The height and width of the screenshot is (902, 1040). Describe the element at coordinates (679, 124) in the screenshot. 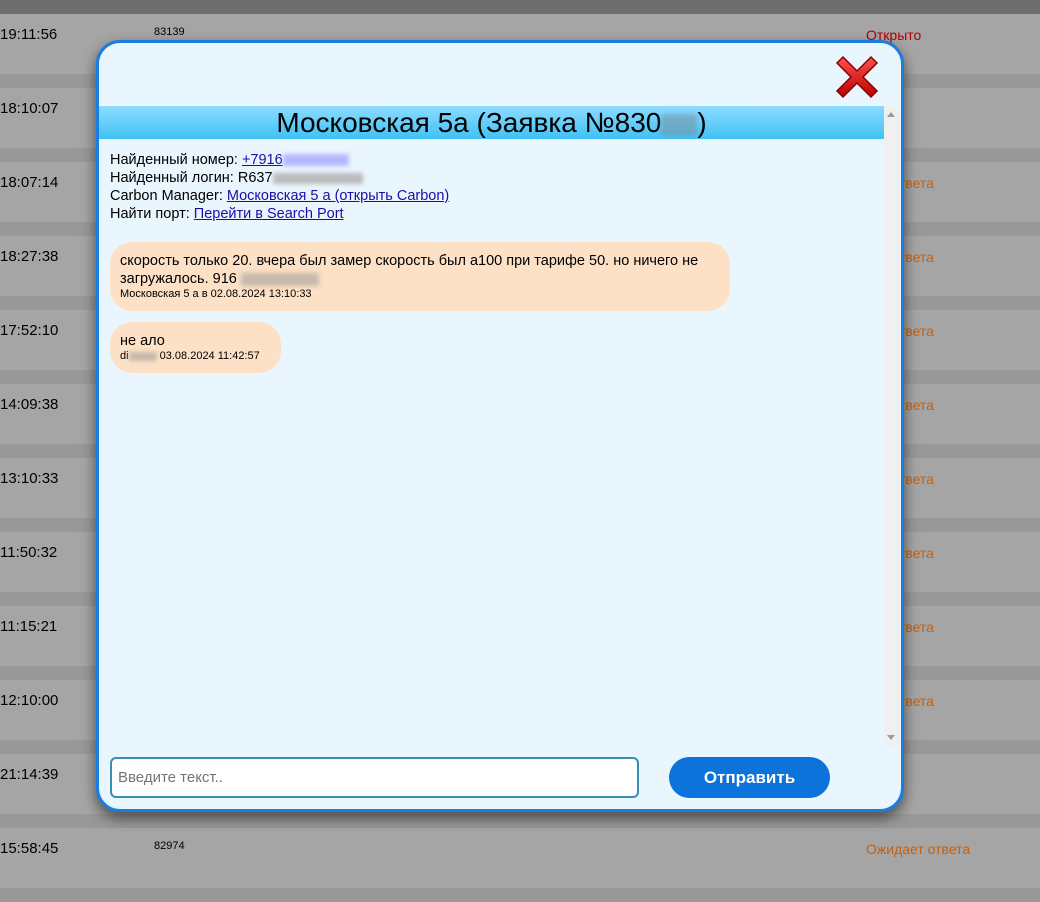

I see `redacted-request-number` at that location.